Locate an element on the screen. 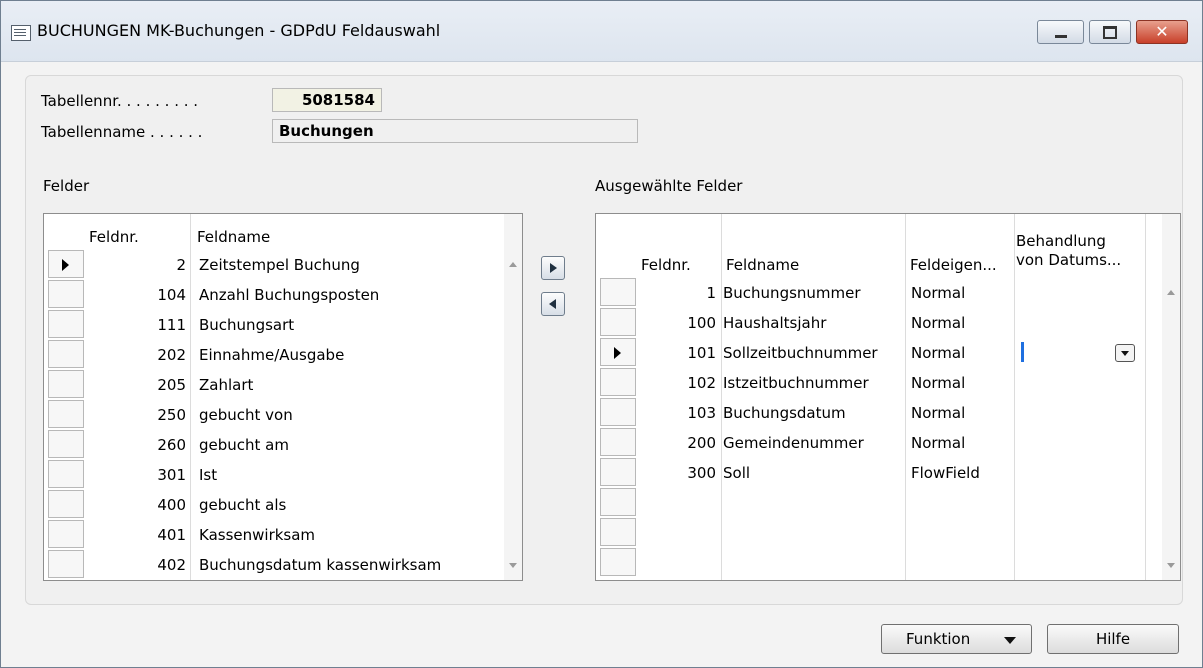  cell-feldname: Einnahme/Ausgabe is located at coordinates (272, 355).